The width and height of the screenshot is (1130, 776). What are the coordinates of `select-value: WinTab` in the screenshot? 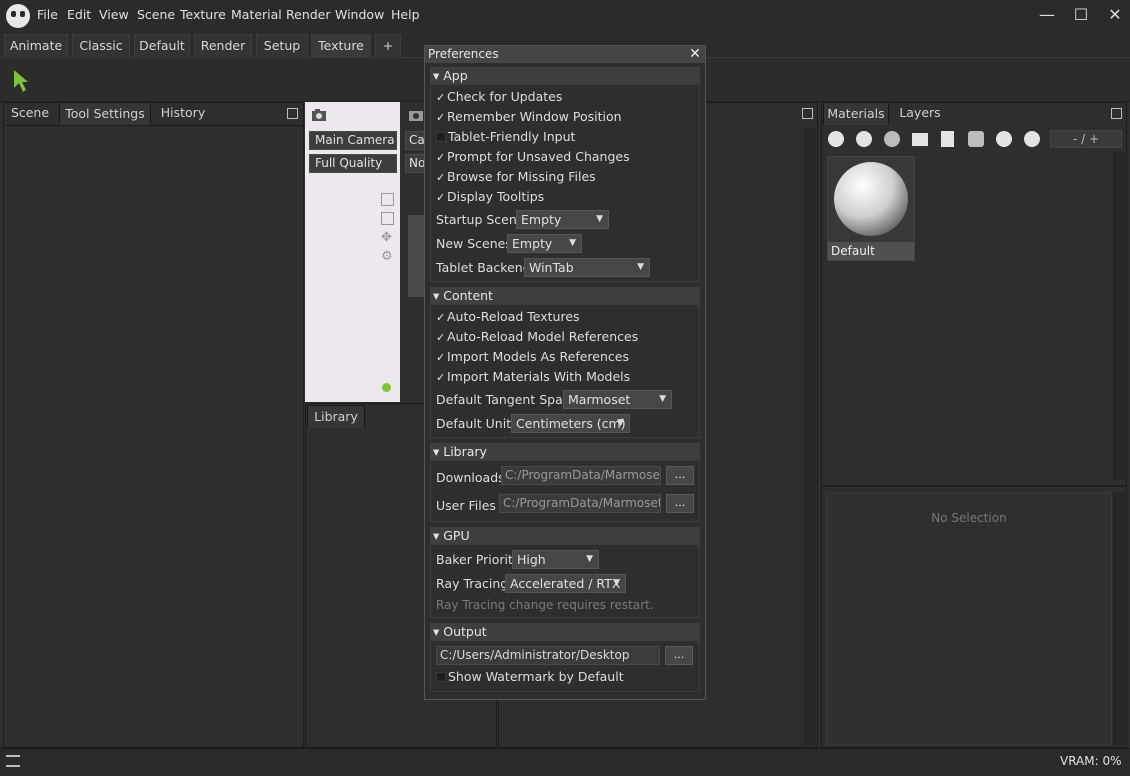 It's located at (551, 267).